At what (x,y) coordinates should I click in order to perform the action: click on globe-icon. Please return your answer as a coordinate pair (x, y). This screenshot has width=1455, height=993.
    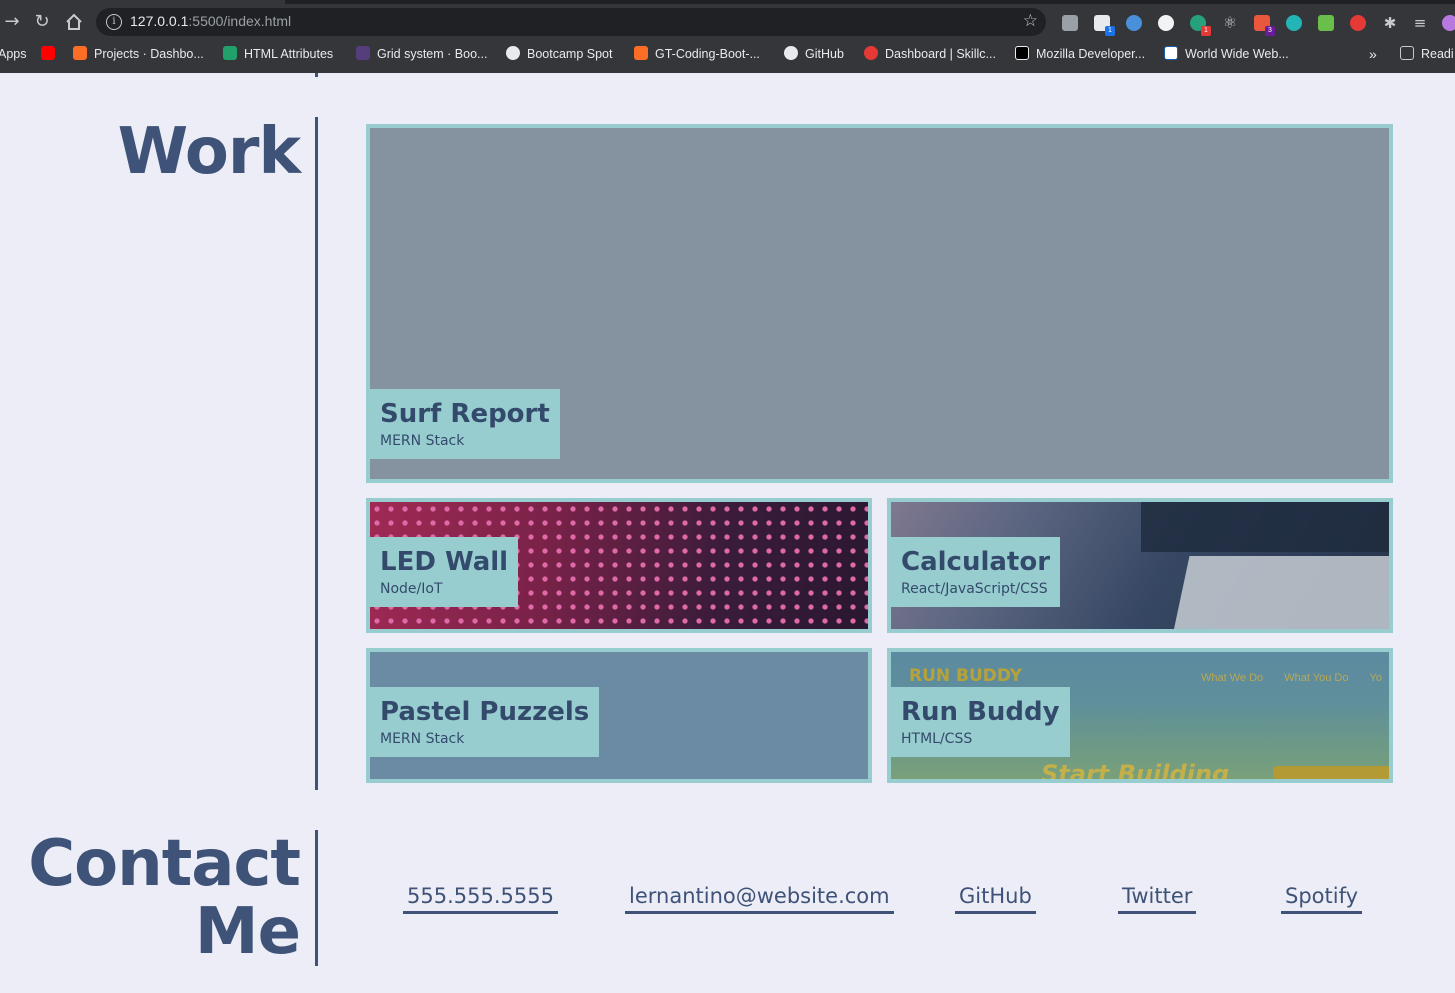
    Looking at the image, I should click on (513, 53).